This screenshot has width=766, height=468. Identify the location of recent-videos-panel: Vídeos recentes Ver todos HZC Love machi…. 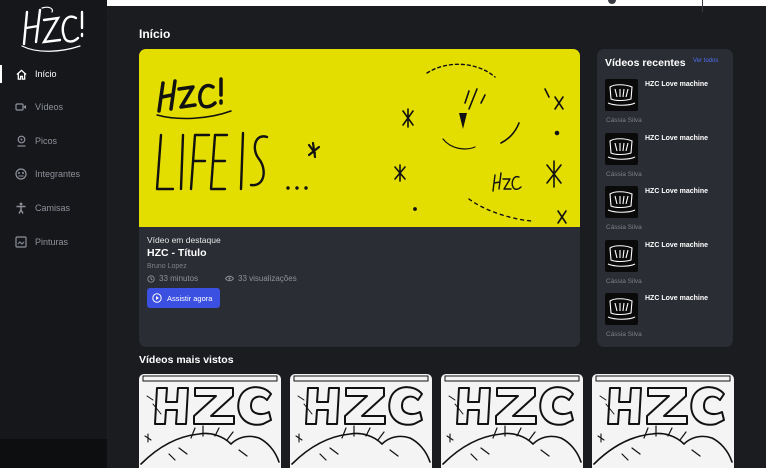
(665, 198).